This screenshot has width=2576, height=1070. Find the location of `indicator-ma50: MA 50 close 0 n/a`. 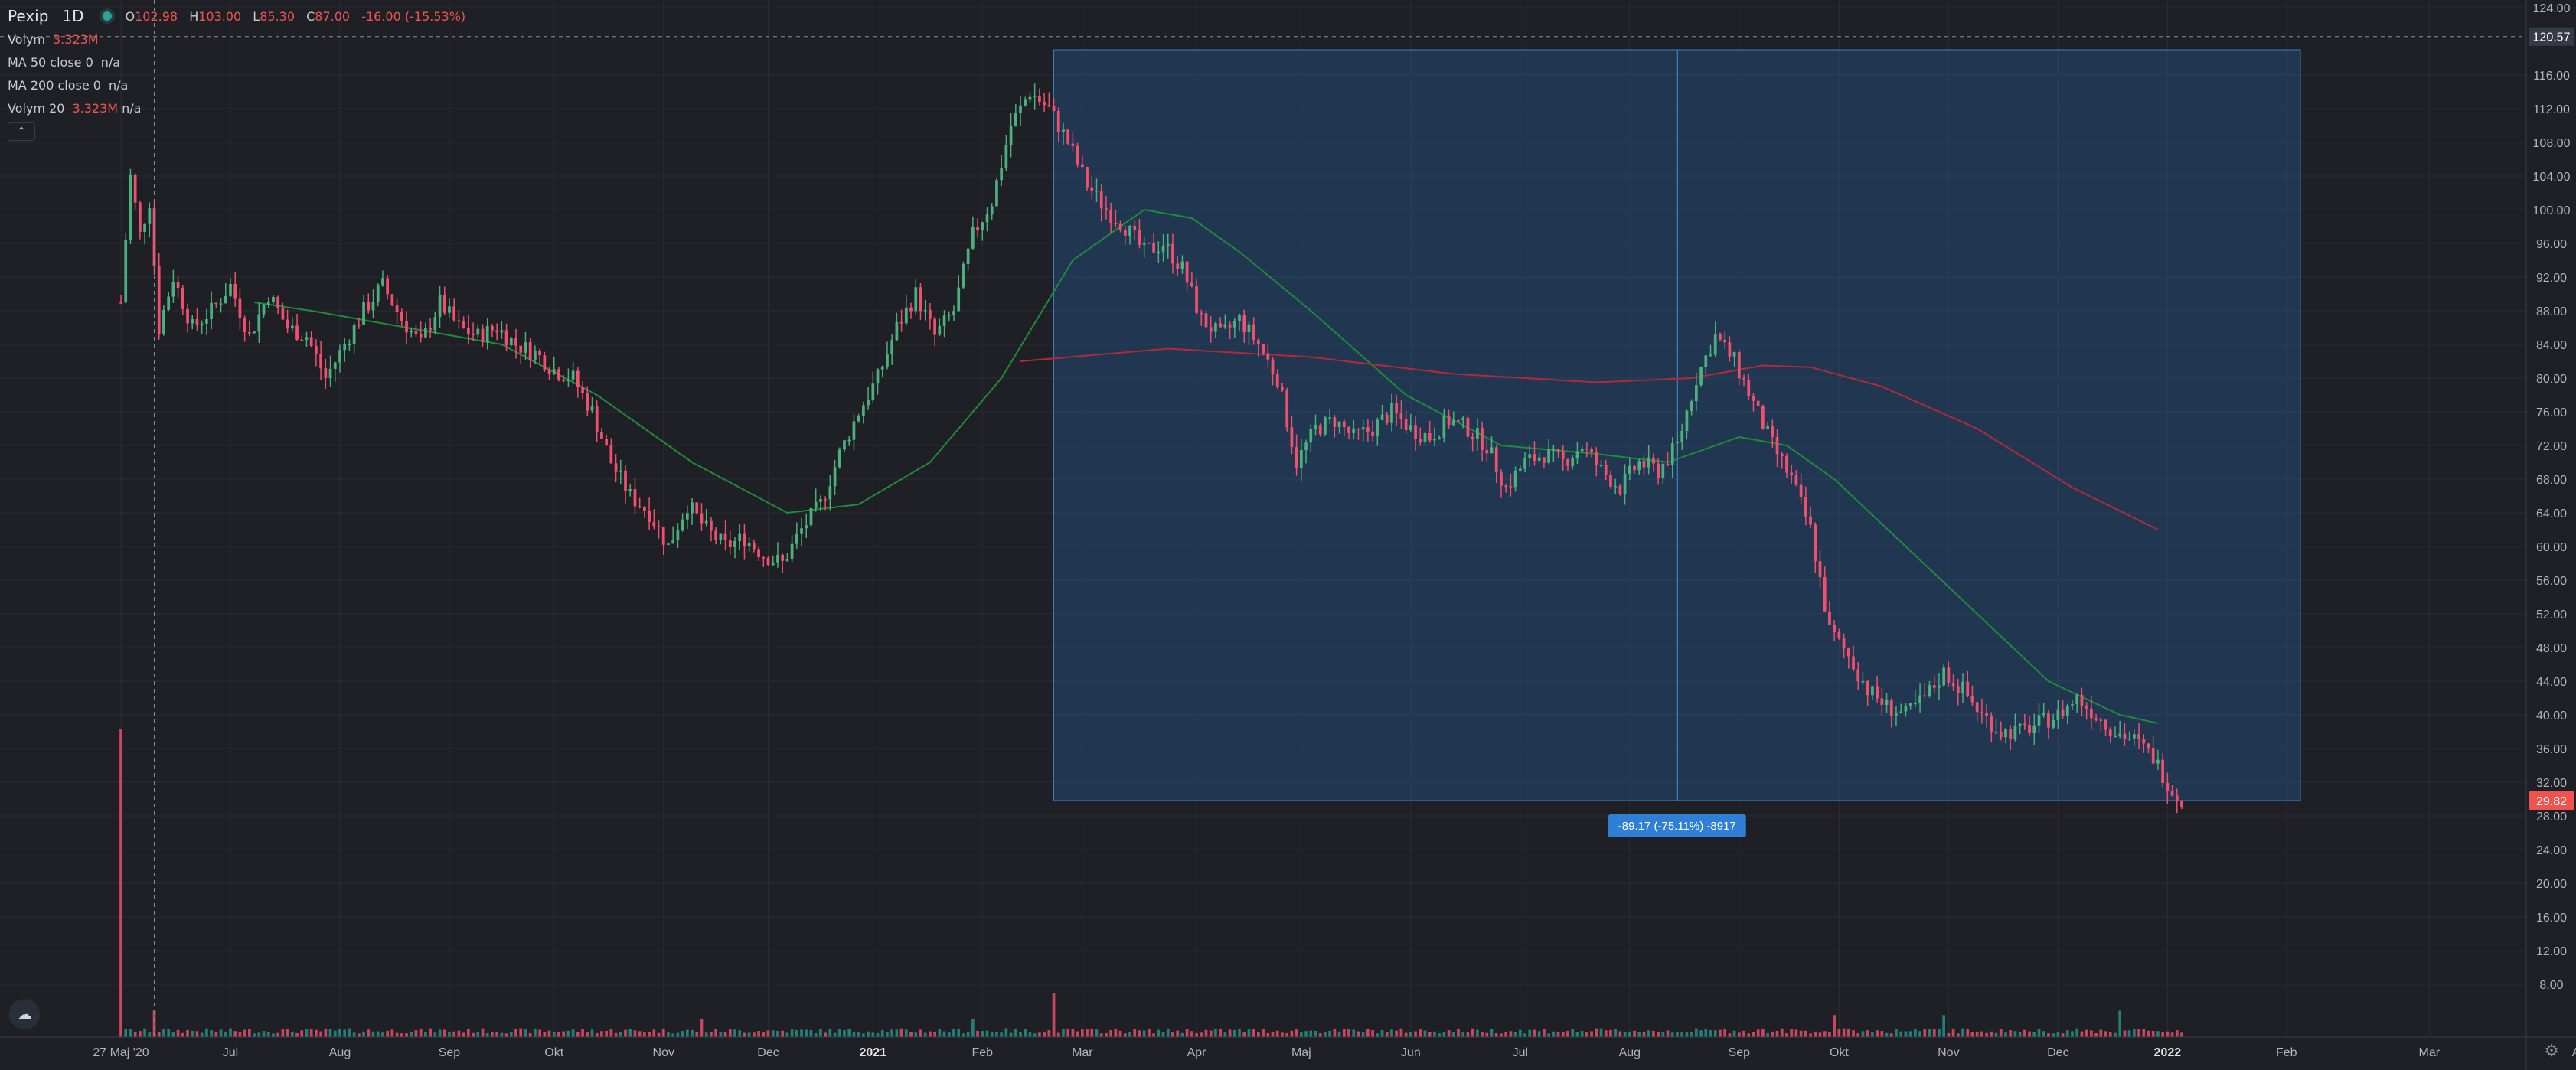

indicator-ma50: MA 50 close 0 n/a is located at coordinates (240, 62).